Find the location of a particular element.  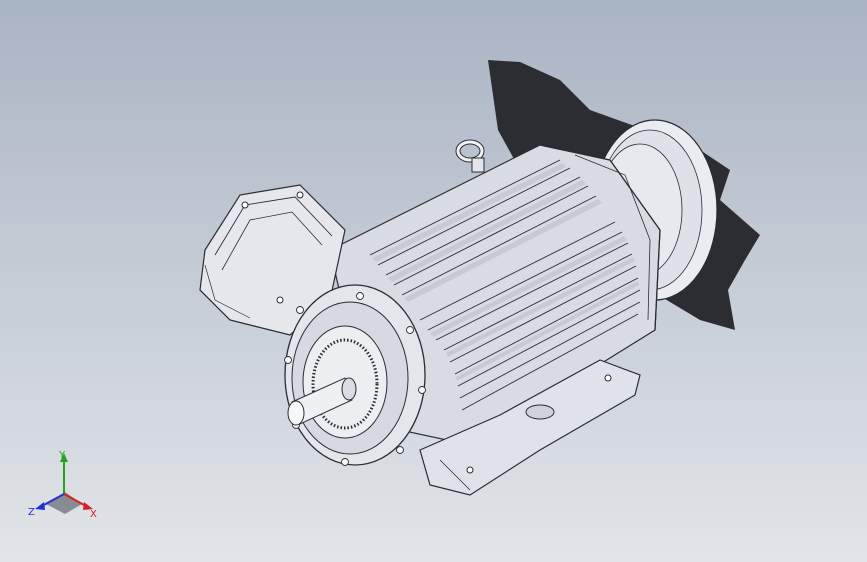

triad-base is located at coordinates (64, 503).